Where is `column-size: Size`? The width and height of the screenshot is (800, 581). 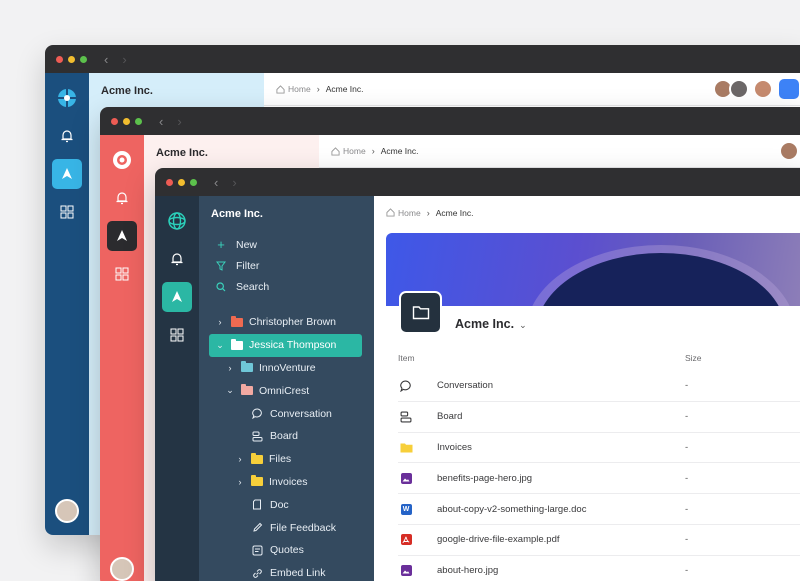 column-size: Size is located at coordinates (693, 358).